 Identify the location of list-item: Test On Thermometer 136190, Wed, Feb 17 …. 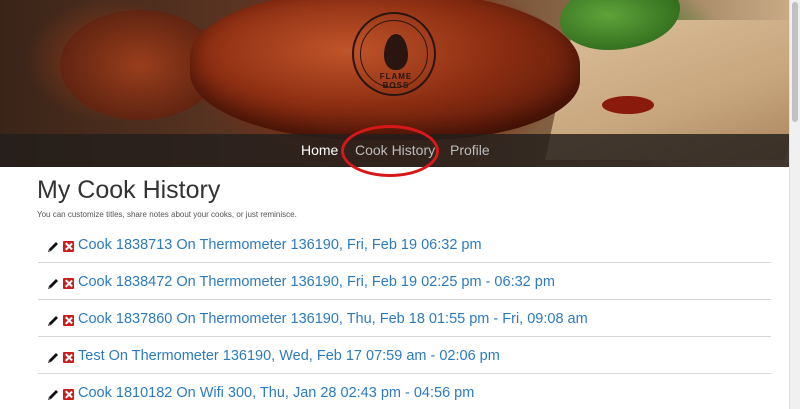
(404, 355).